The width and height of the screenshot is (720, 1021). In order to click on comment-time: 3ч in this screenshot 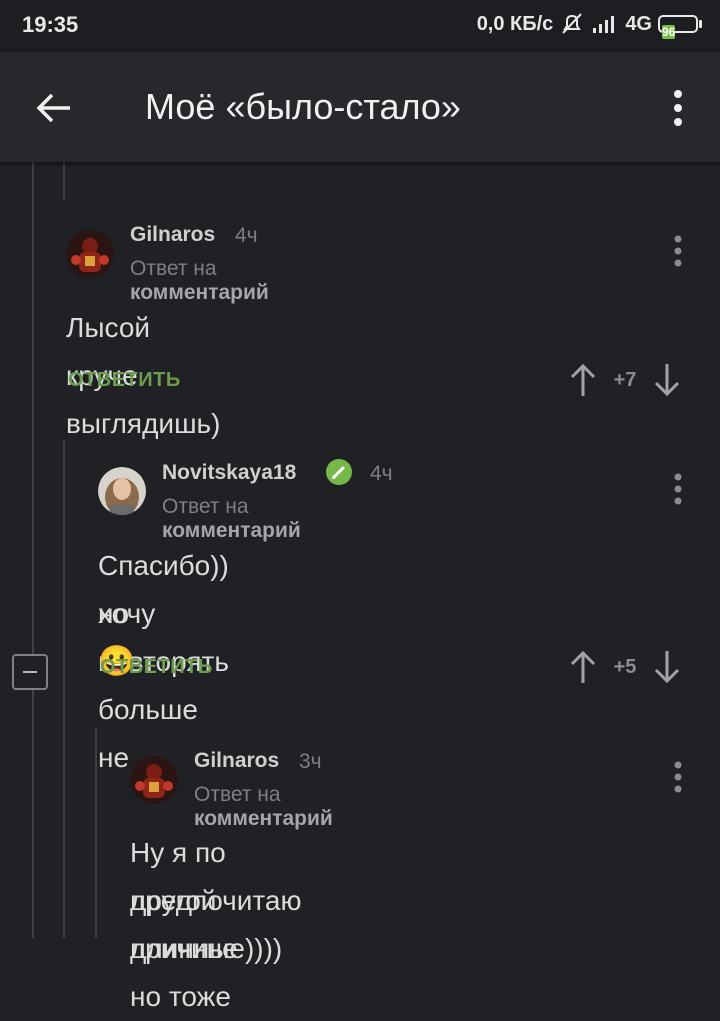, I will do `click(310, 761)`.